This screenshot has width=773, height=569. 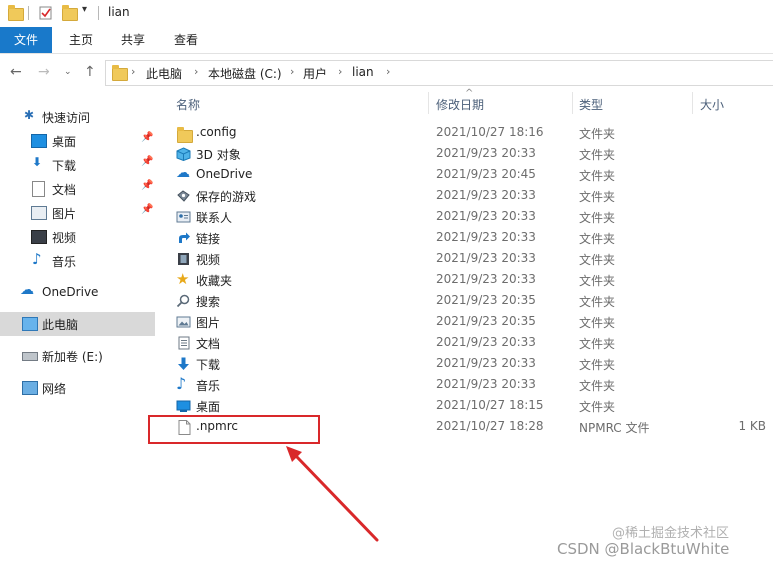 I want to click on annotation-arrow-icon, so click(x=332, y=494).